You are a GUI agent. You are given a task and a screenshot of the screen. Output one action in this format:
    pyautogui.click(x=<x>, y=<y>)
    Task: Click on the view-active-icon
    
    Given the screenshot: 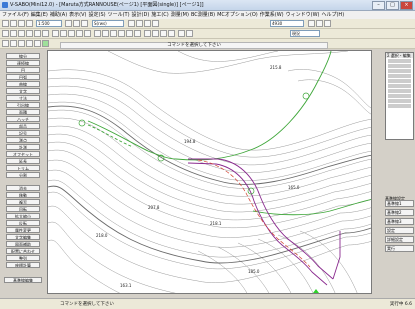 What is the action you would take?
    pyautogui.click(x=45, y=43)
    